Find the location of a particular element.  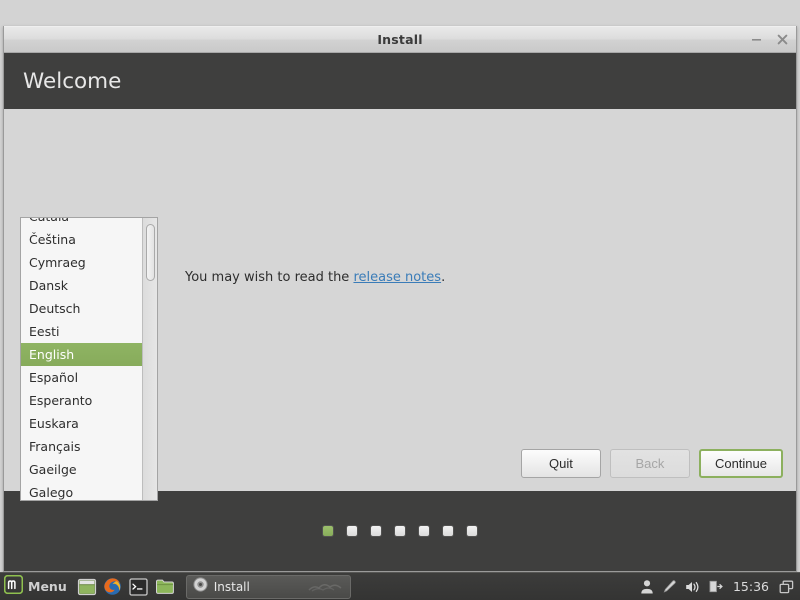

page-title: Welcome is located at coordinates (72, 81).